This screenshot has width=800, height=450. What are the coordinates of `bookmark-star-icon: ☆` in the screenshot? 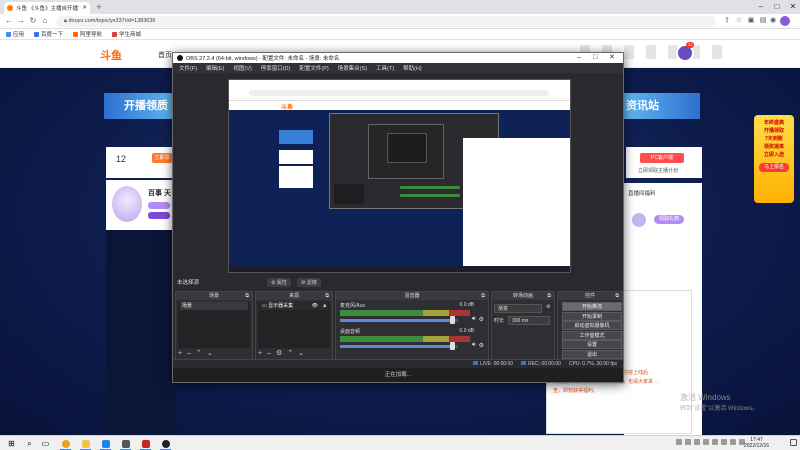 It's located at (739, 21).